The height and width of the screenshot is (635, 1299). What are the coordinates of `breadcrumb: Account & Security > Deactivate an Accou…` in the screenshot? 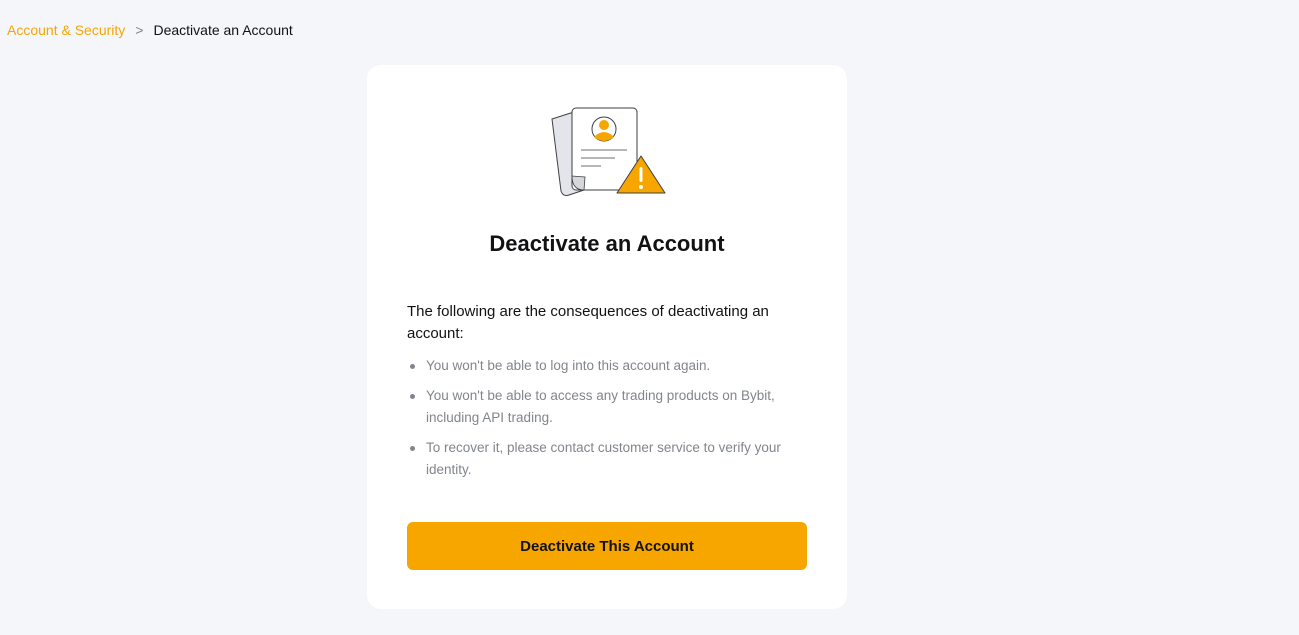 It's located at (150, 30).